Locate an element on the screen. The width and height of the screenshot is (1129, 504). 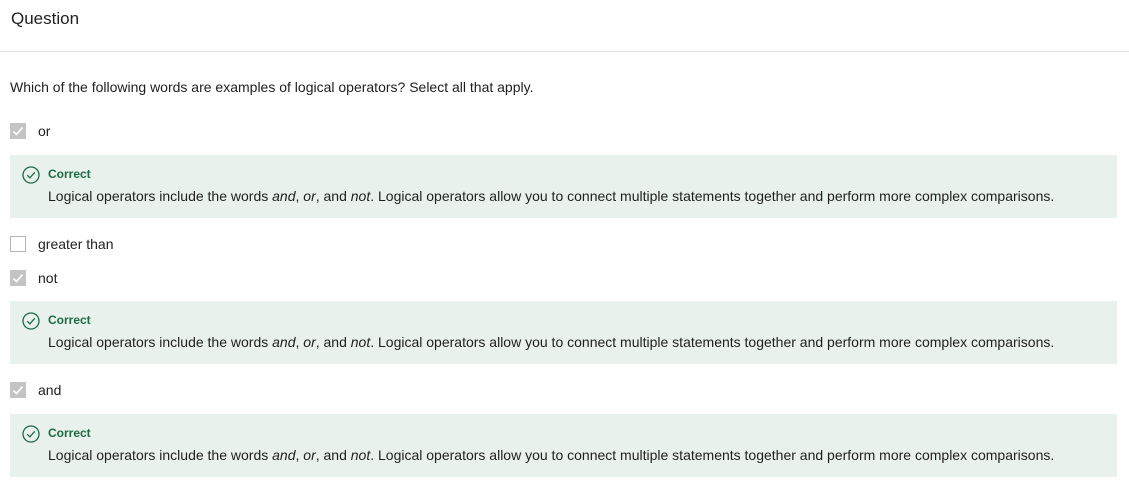
option-and: and is located at coordinates (35, 390).